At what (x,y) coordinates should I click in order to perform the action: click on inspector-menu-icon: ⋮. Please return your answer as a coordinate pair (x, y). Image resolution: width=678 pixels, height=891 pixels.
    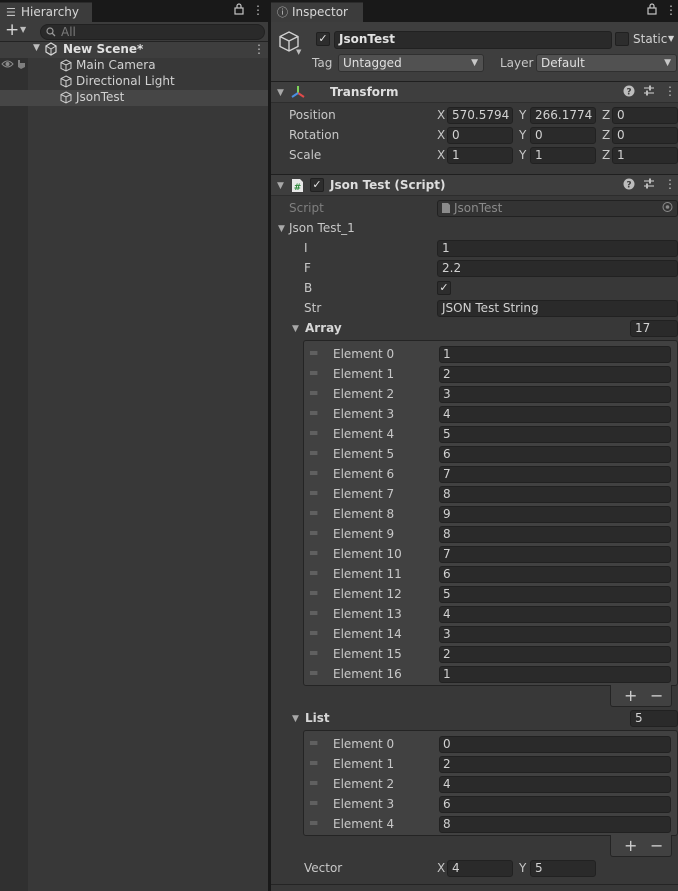
    Looking at the image, I should click on (671, 10).